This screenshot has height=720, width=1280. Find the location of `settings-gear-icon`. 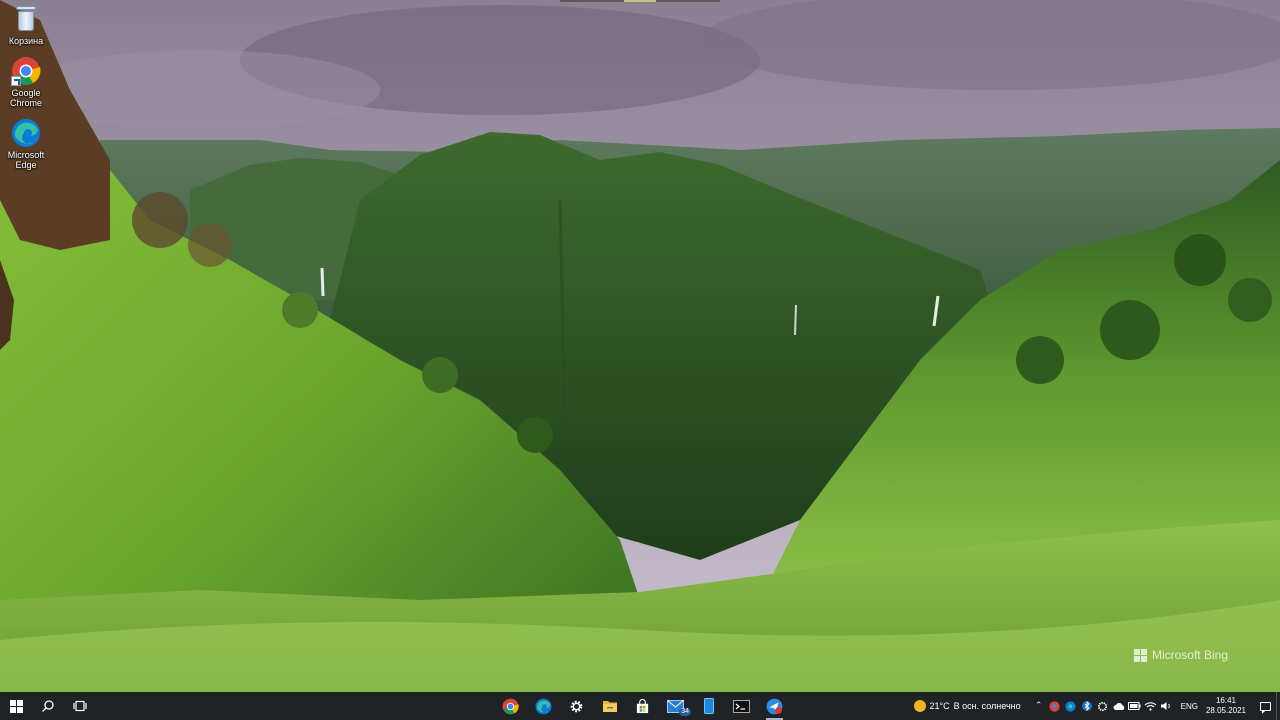

settings-gear-icon is located at coordinates (576, 706).